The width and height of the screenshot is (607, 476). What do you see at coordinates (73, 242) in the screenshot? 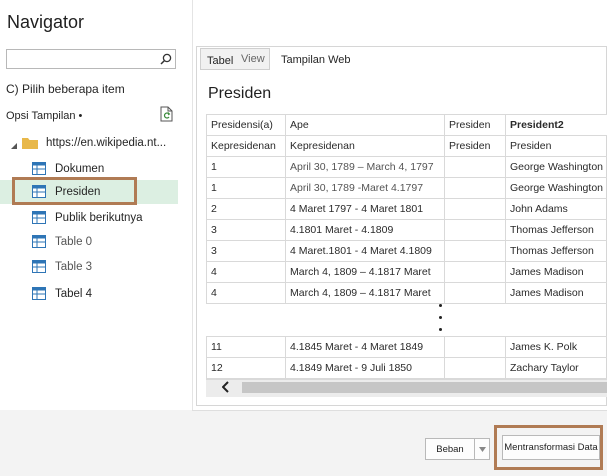
I see `tree-item-label: Table 0` at bounding box center [73, 242].